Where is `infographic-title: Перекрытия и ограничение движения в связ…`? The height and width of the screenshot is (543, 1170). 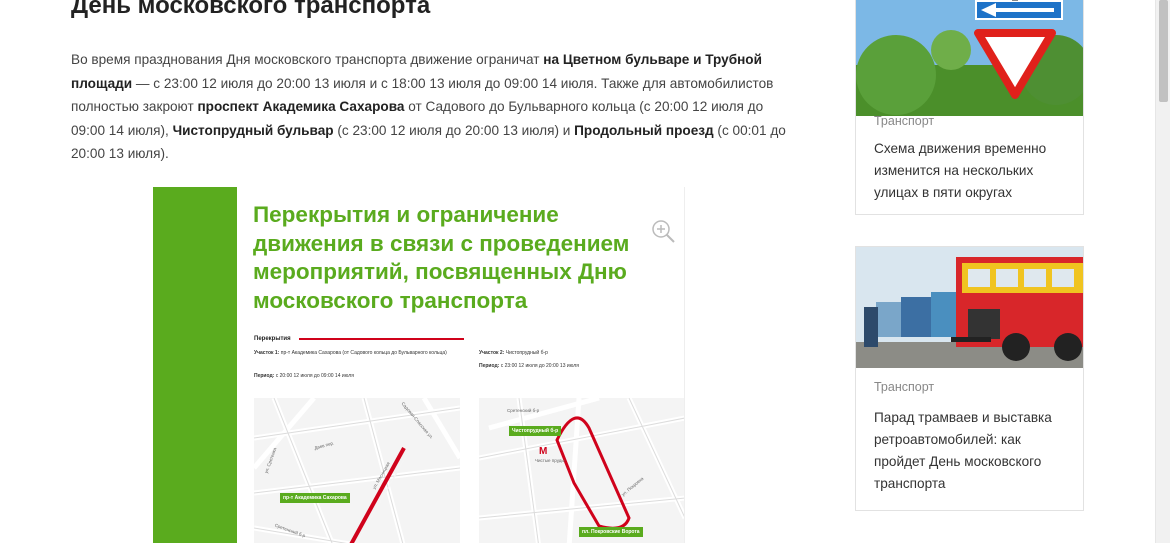
infographic-title: Перекрытия и ограничение движения в связ… is located at coordinates (441, 257).